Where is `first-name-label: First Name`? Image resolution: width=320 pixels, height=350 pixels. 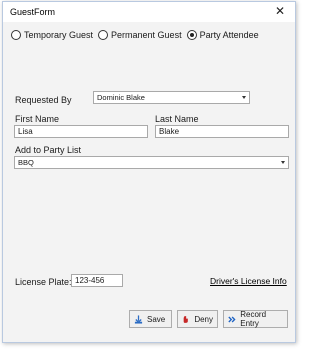
first-name-label: First Name is located at coordinates (37, 119).